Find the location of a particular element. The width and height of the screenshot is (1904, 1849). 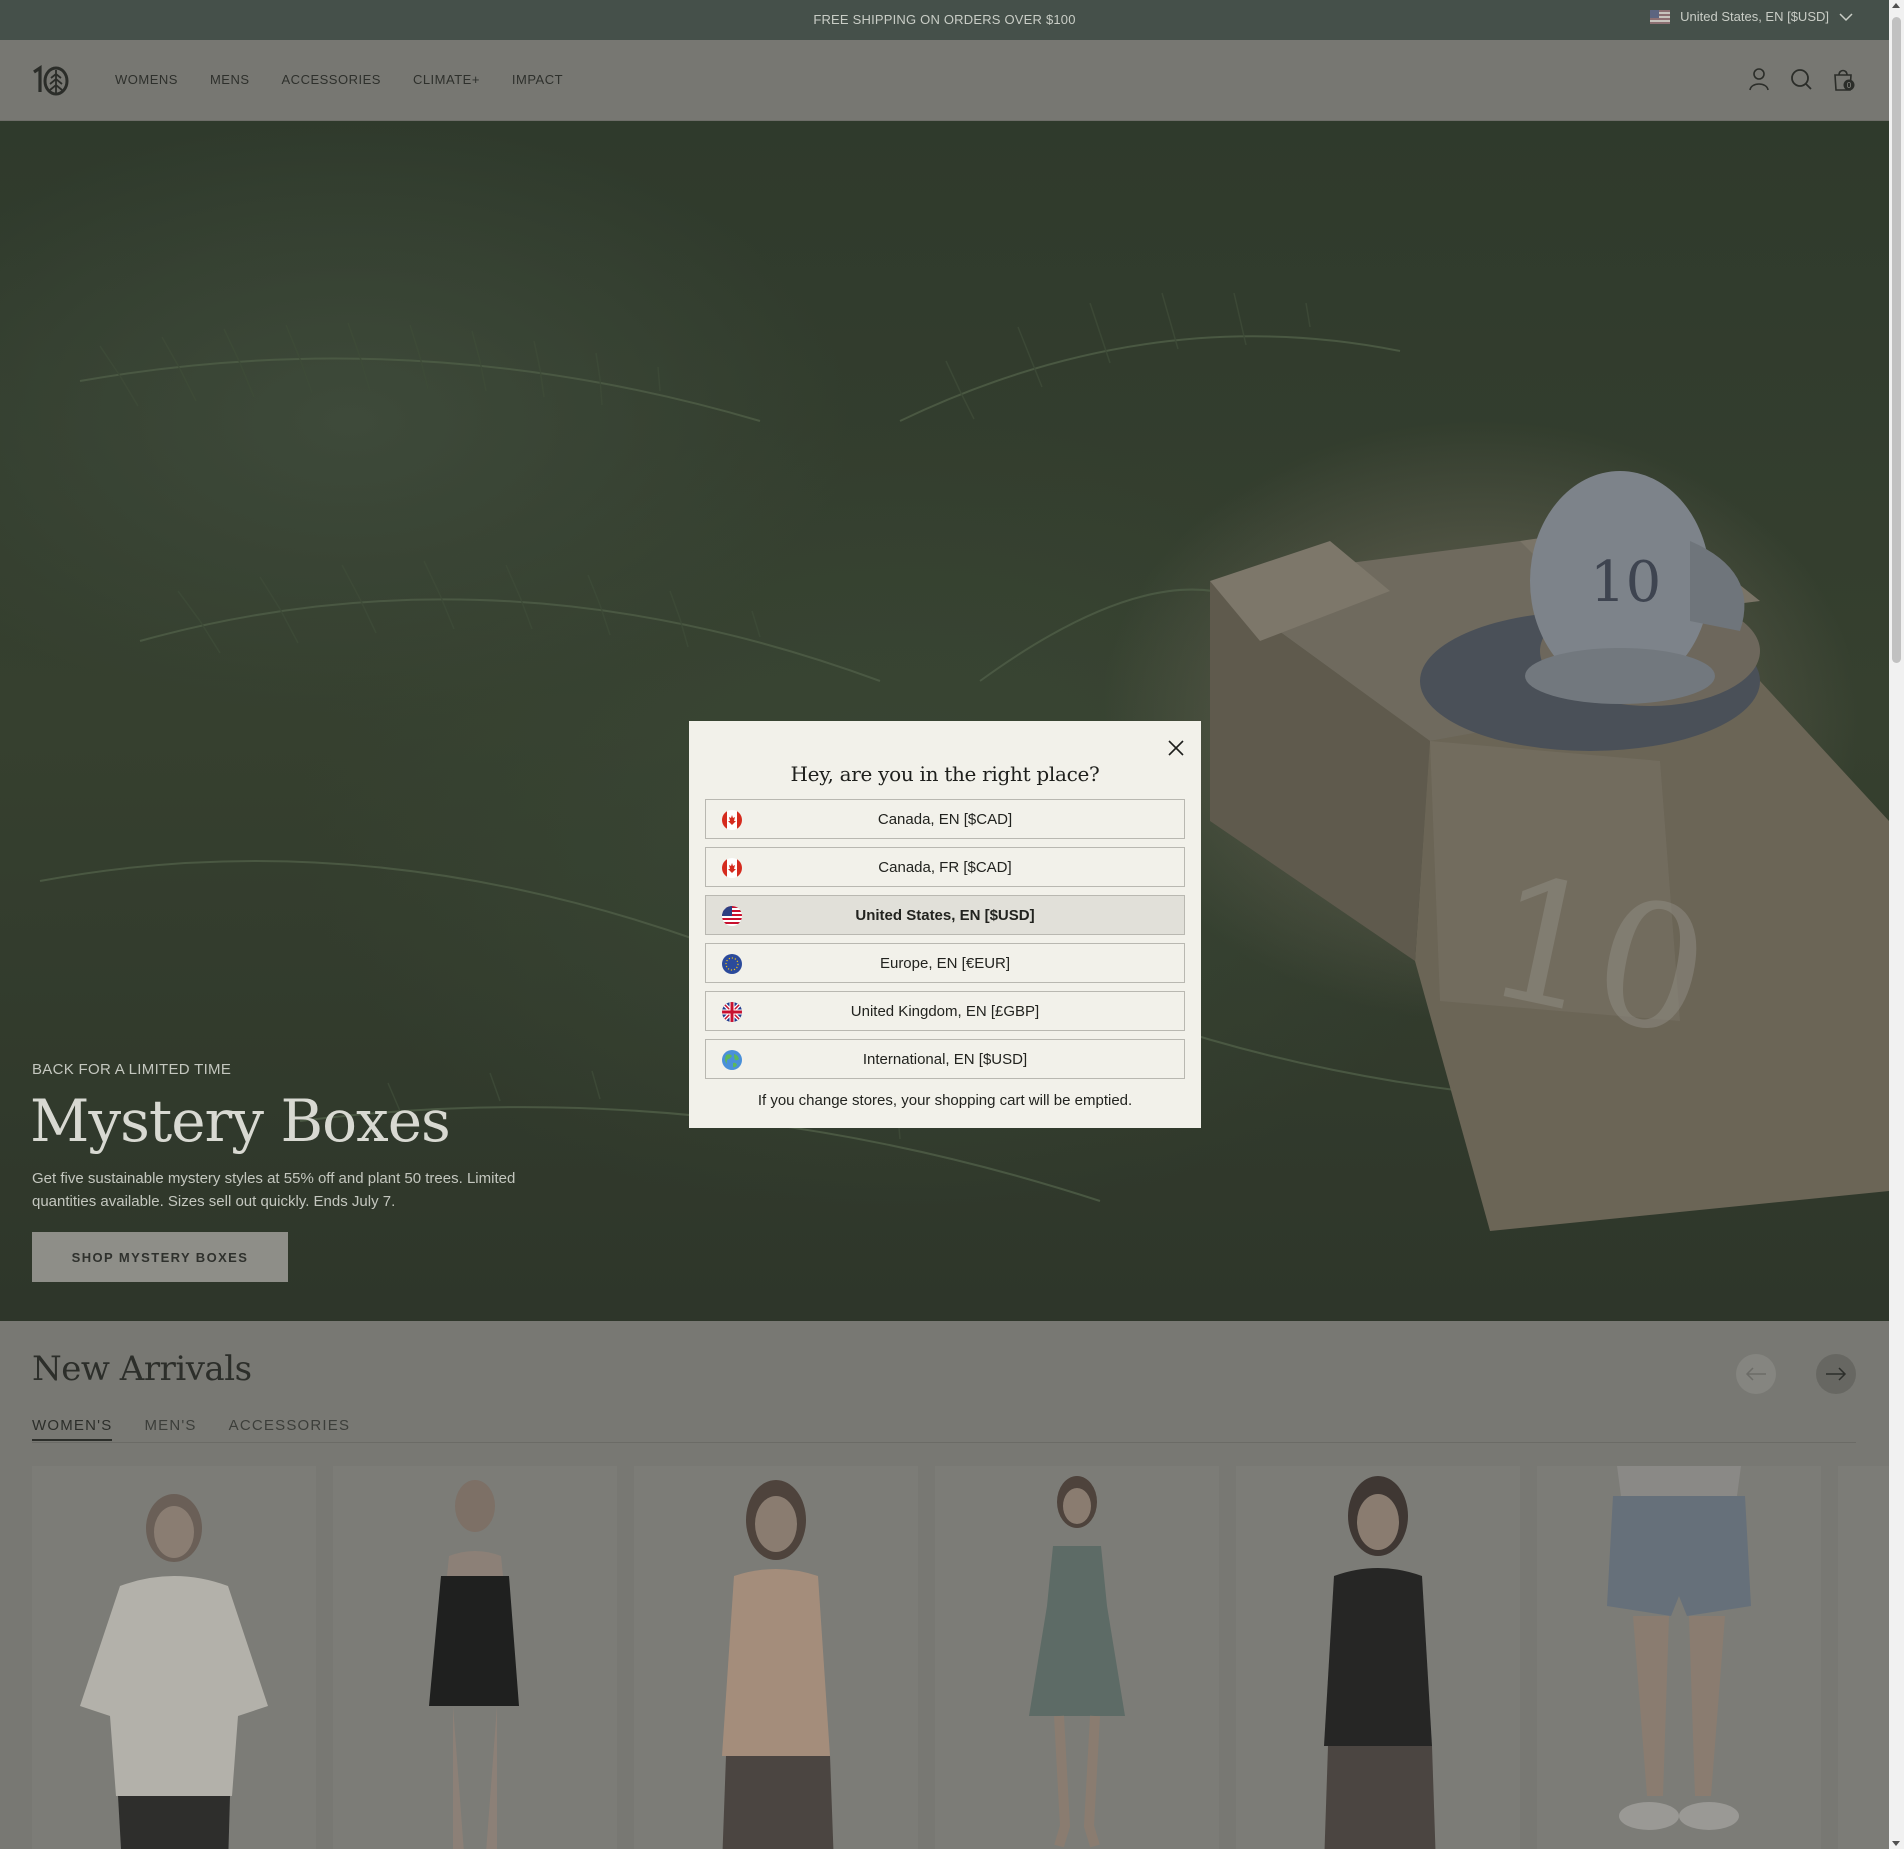

store-option-label: Canada, FR [$CAD] is located at coordinates (945, 867).